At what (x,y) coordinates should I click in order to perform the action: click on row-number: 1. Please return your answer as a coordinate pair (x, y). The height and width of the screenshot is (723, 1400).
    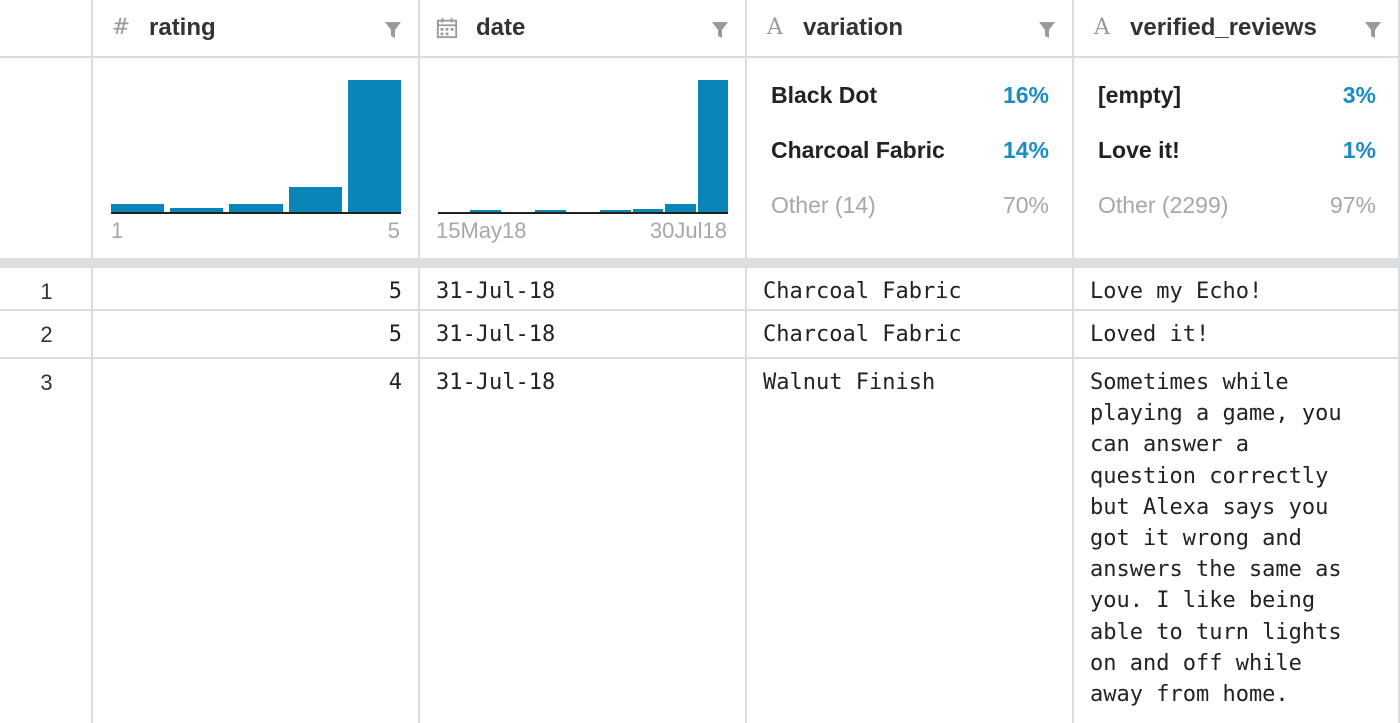
    Looking at the image, I should click on (46, 289).